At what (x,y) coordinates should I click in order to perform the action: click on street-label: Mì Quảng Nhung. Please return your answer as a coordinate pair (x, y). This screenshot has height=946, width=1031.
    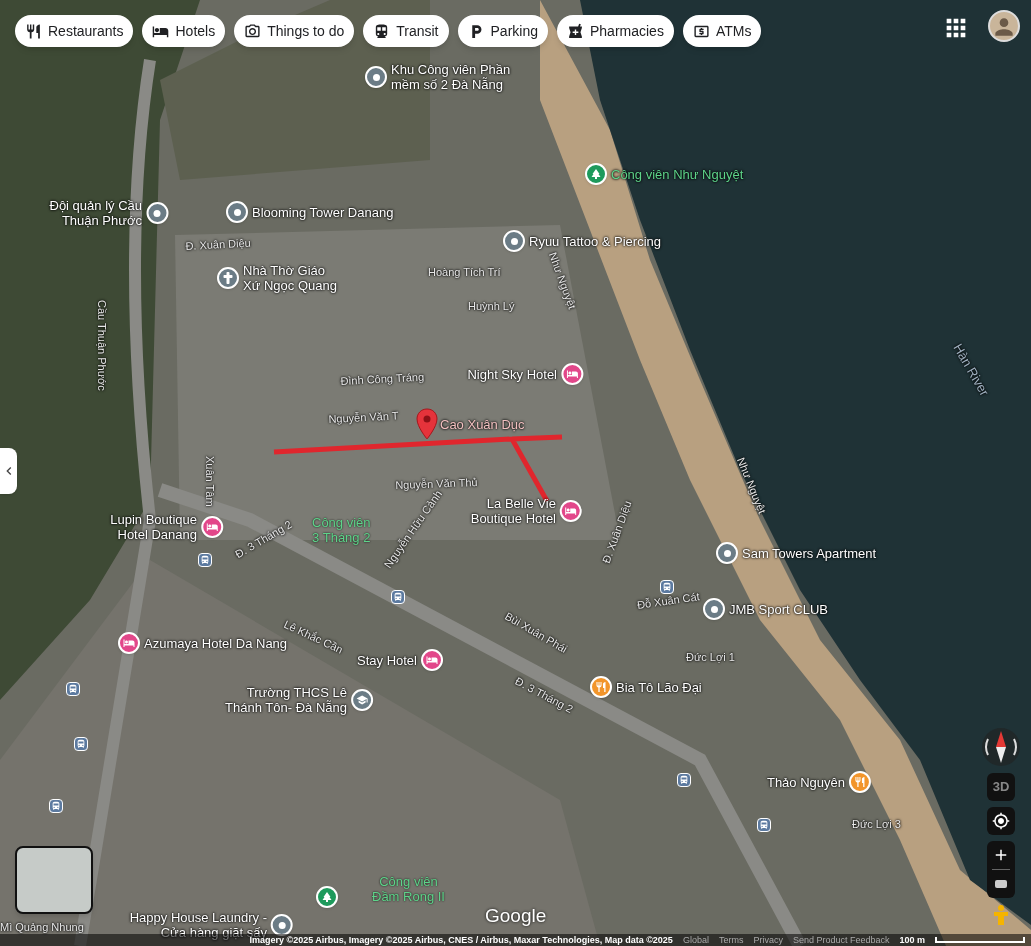
    Looking at the image, I should click on (42, 927).